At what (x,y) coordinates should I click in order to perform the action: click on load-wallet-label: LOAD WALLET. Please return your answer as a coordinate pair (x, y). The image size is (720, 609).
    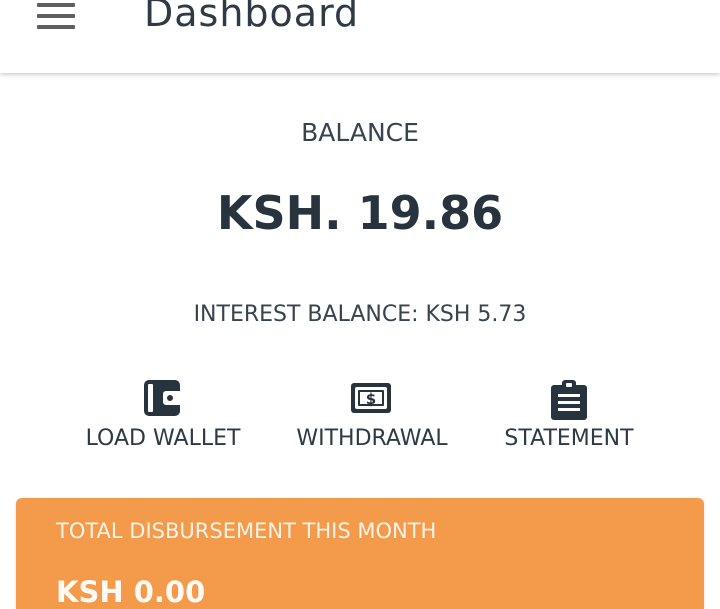
    Looking at the image, I should click on (163, 438).